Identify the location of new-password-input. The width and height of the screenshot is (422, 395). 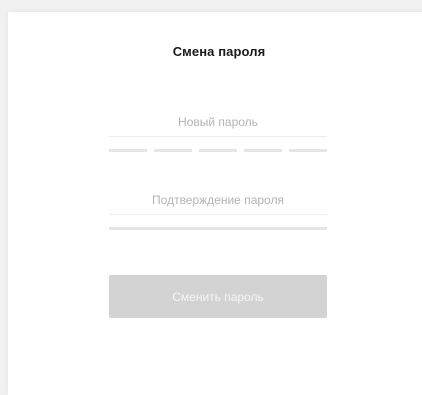
(218, 122).